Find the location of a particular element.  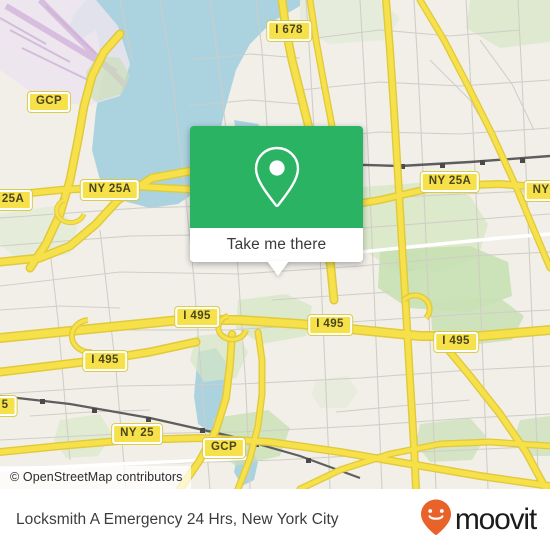

road-shield-ny25a-east: NY 25A is located at coordinates (450, 182).